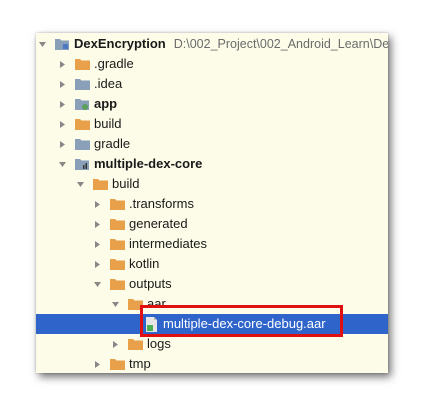  What do you see at coordinates (212, 284) in the screenshot?
I see `tree-row-outputs: outputs` at bounding box center [212, 284].